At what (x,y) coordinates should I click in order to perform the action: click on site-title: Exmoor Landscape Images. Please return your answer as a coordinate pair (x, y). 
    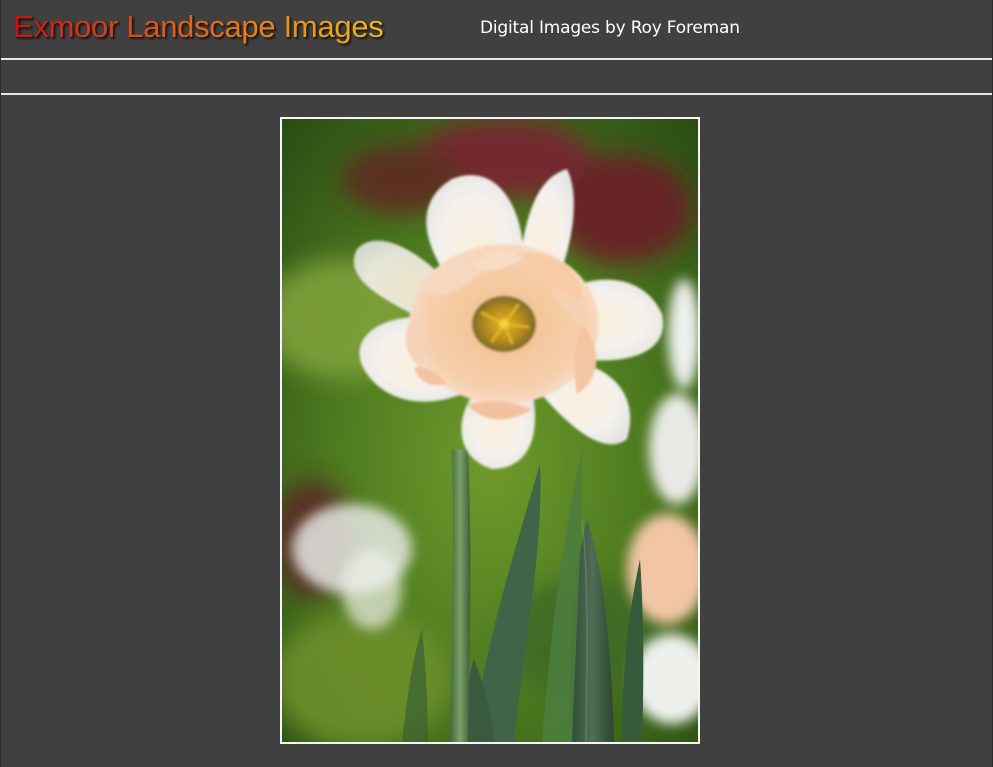
    Looking at the image, I should click on (198, 27).